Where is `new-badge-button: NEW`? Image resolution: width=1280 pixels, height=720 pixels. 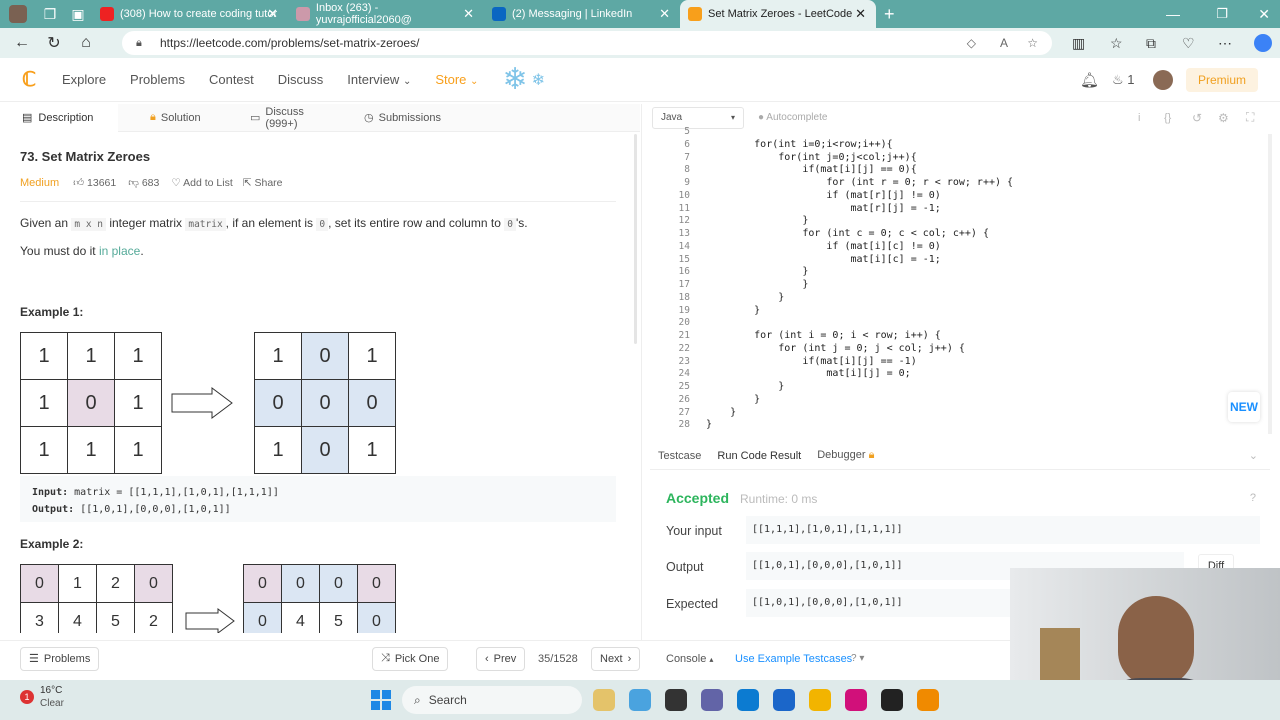
new-badge-button: NEW is located at coordinates (1244, 407).